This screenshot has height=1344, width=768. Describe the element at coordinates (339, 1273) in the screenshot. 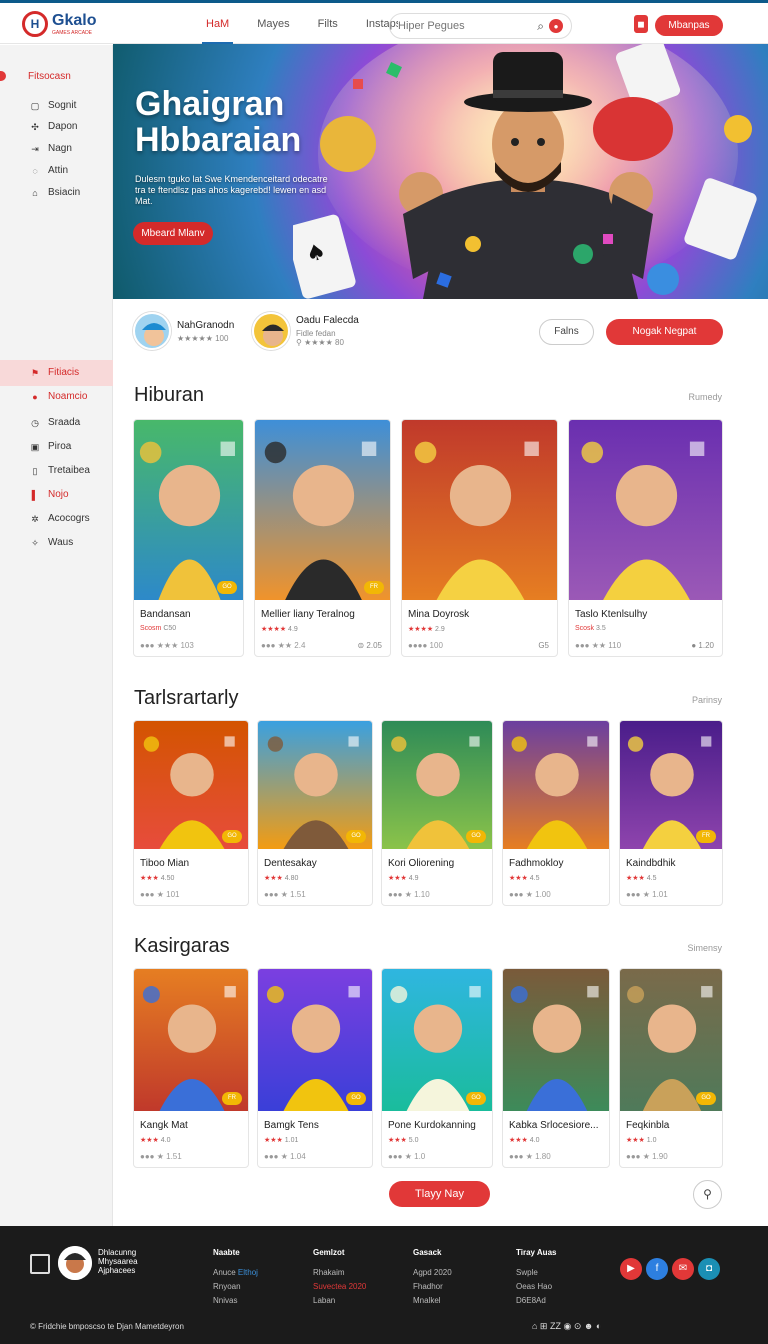

I see `footer-link: Rhakaim` at that location.